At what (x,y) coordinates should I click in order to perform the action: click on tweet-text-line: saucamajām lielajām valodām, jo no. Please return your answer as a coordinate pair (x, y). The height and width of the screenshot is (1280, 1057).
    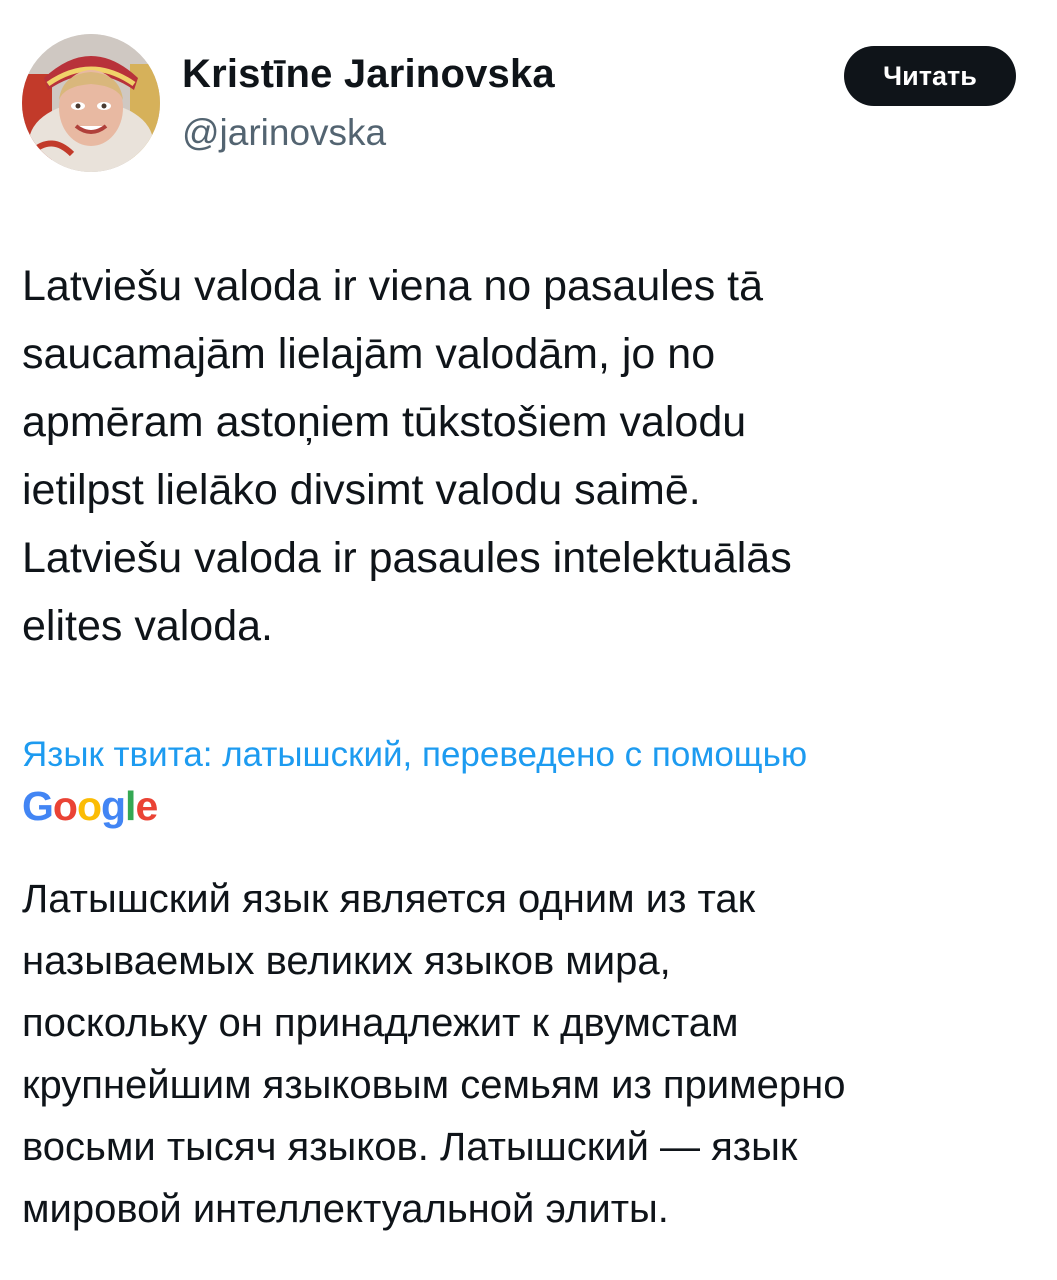
    Looking at the image, I should click on (369, 354).